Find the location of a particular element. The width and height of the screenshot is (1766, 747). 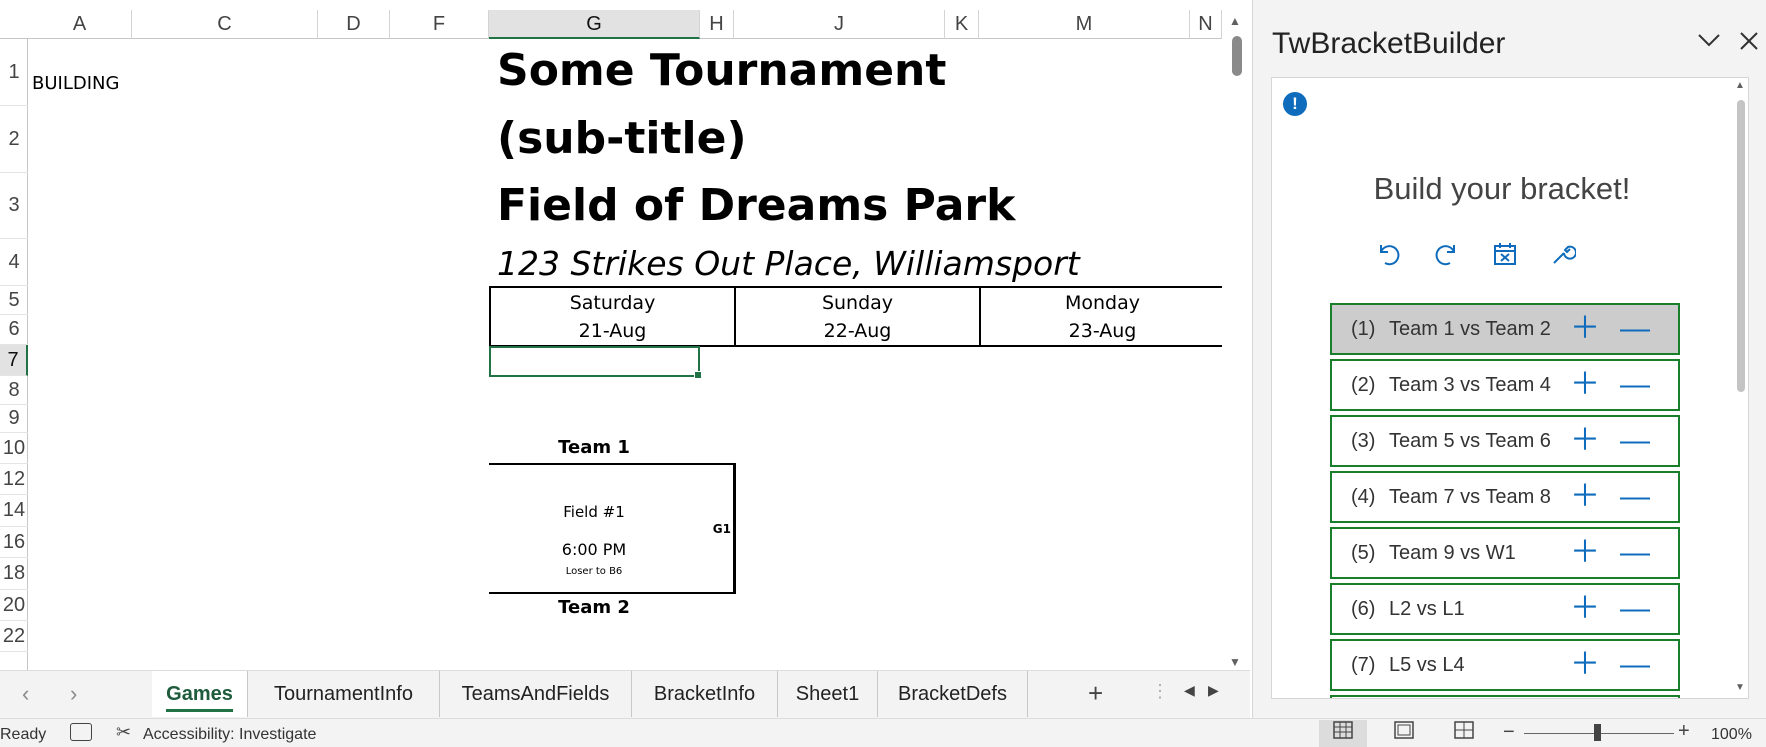

undo-icon is located at coordinates (1388, 256).